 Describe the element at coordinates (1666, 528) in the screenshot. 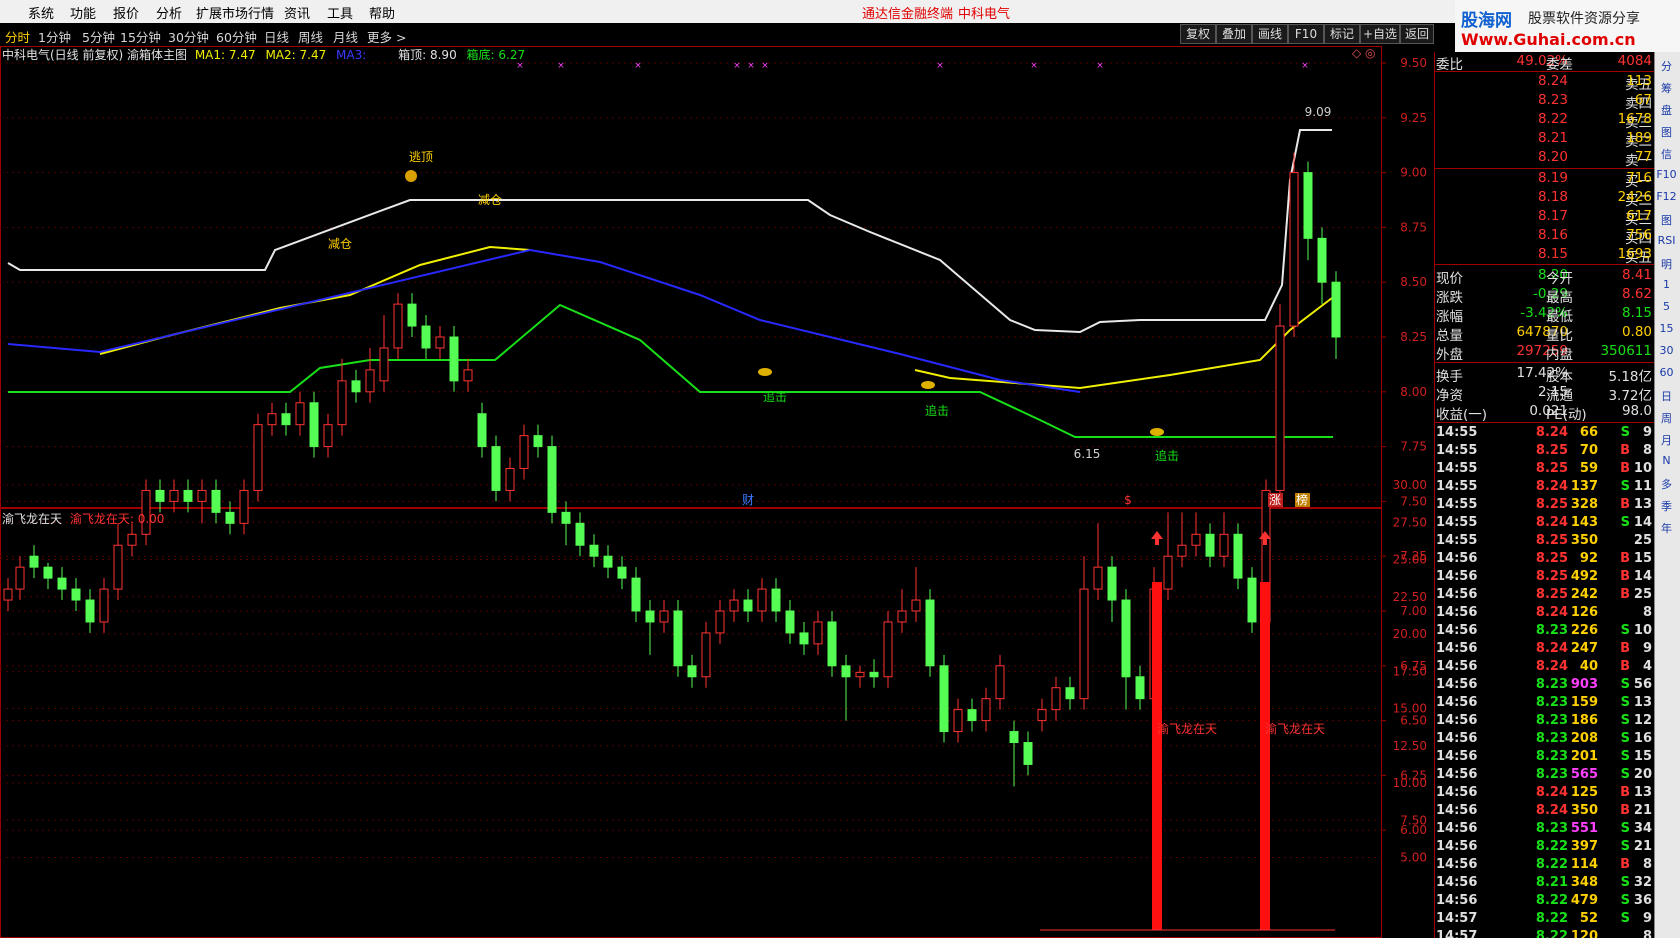

I see `sidebar-button: 年` at that location.